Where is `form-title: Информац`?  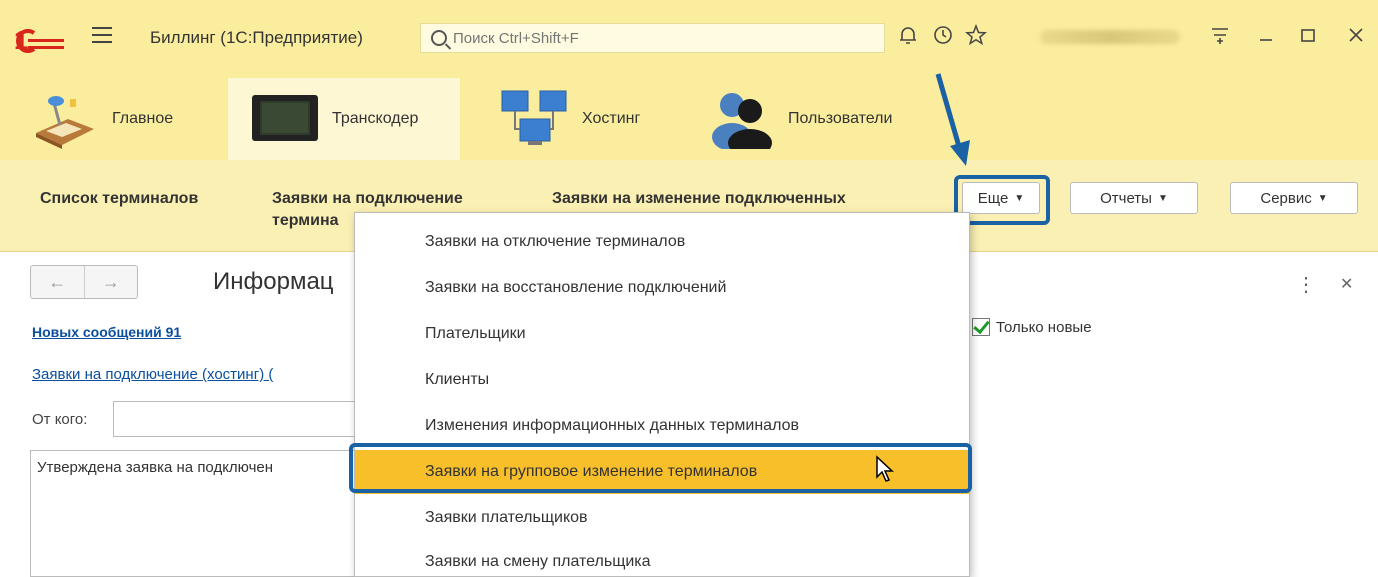 form-title: Информац is located at coordinates (273, 281).